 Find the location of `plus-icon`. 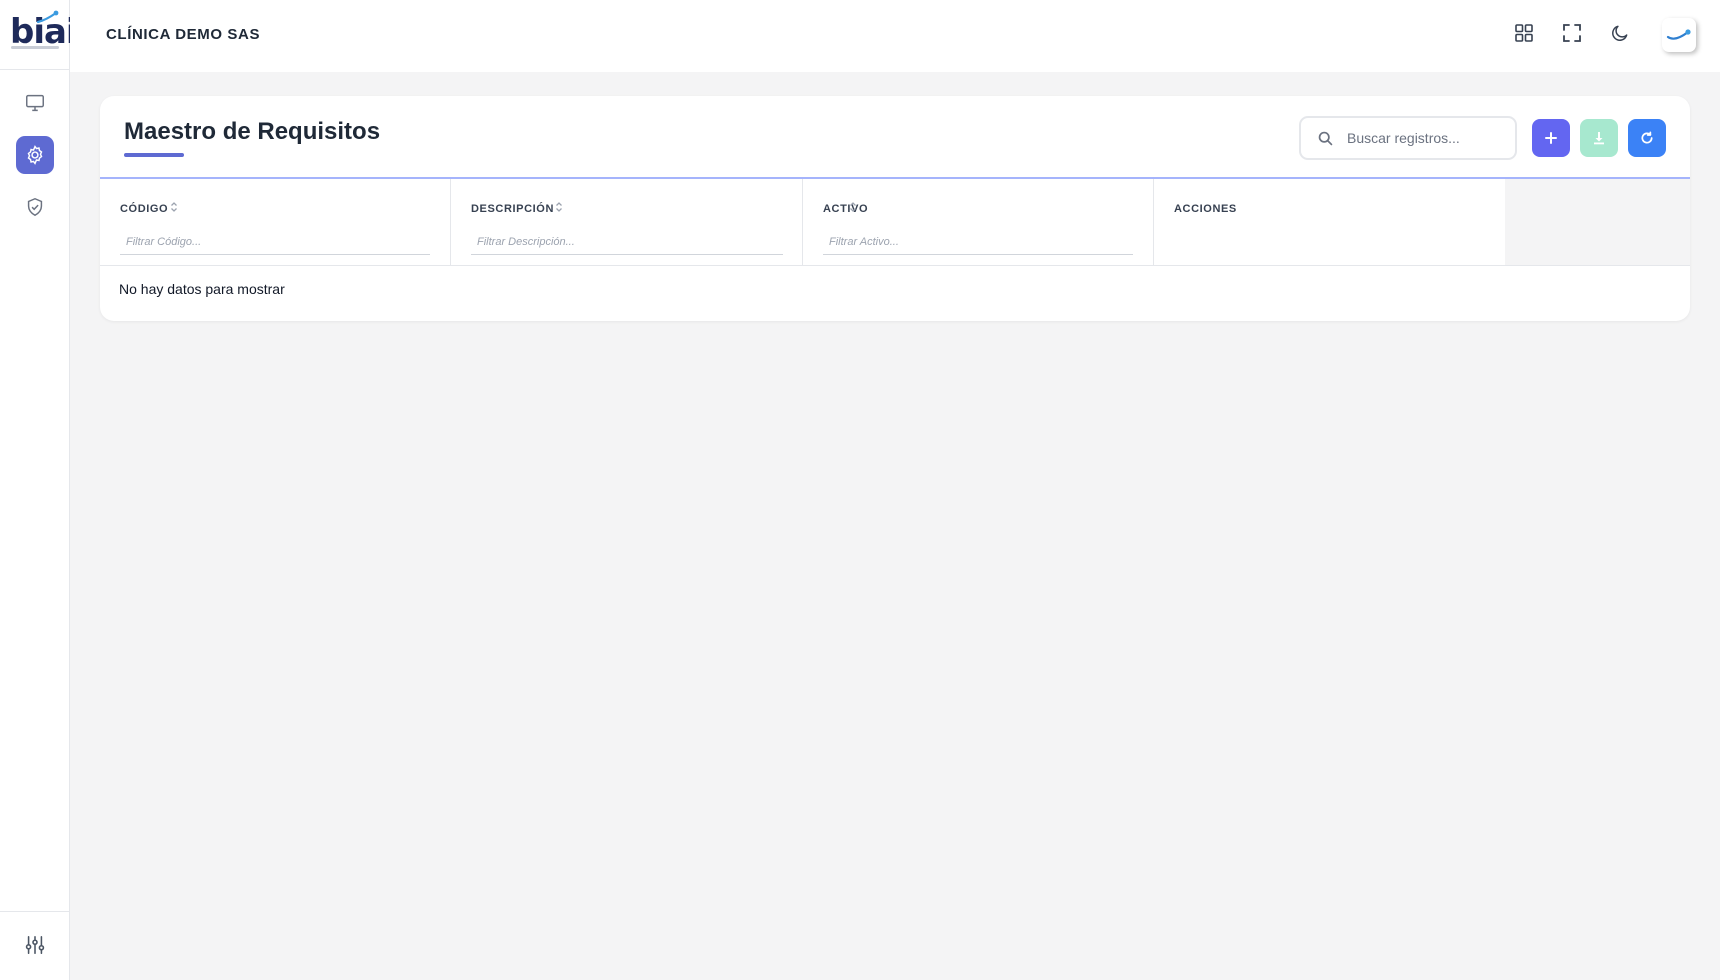

plus-icon is located at coordinates (1551, 138).